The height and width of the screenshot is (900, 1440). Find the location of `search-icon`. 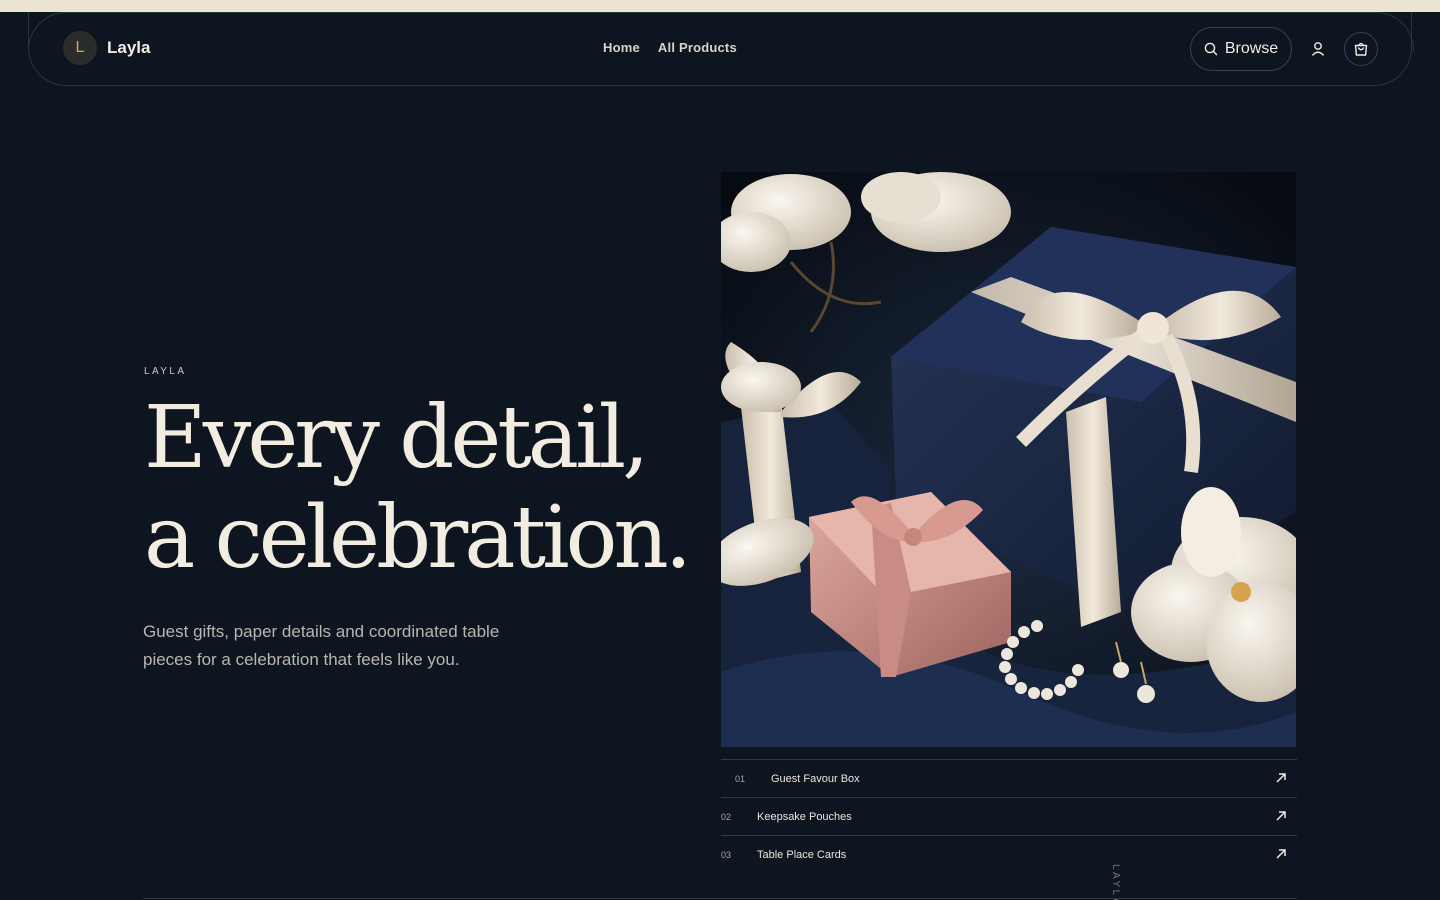

search-icon is located at coordinates (1211, 49).